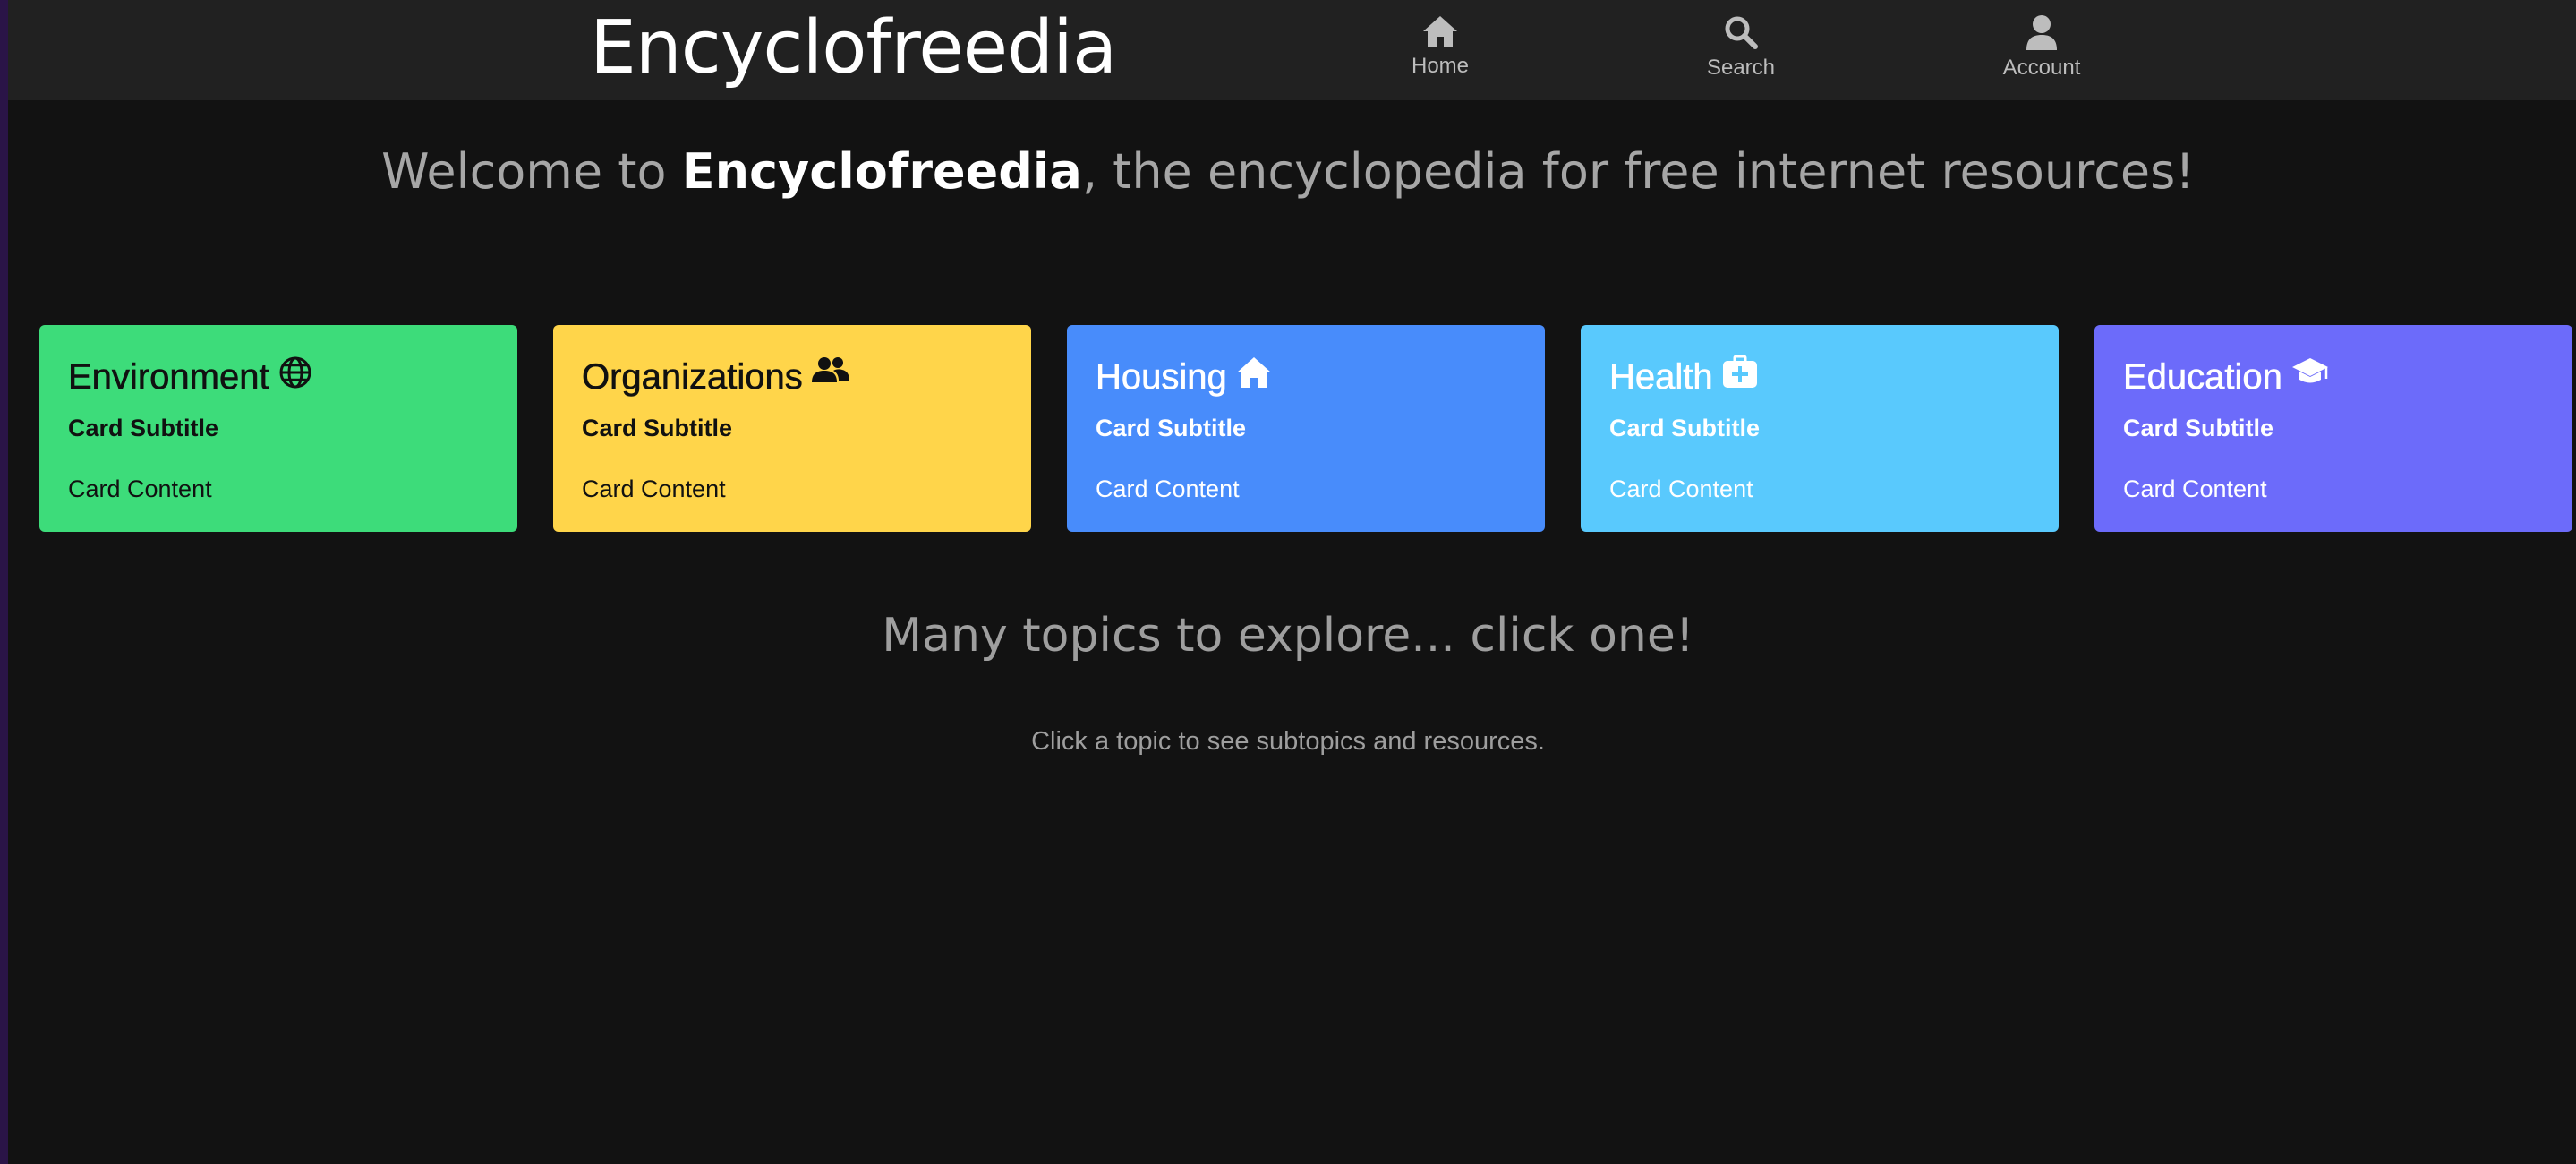 The image size is (2576, 1164). Describe the element at coordinates (1735, 376) in the screenshot. I see `medkit-icon` at that location.